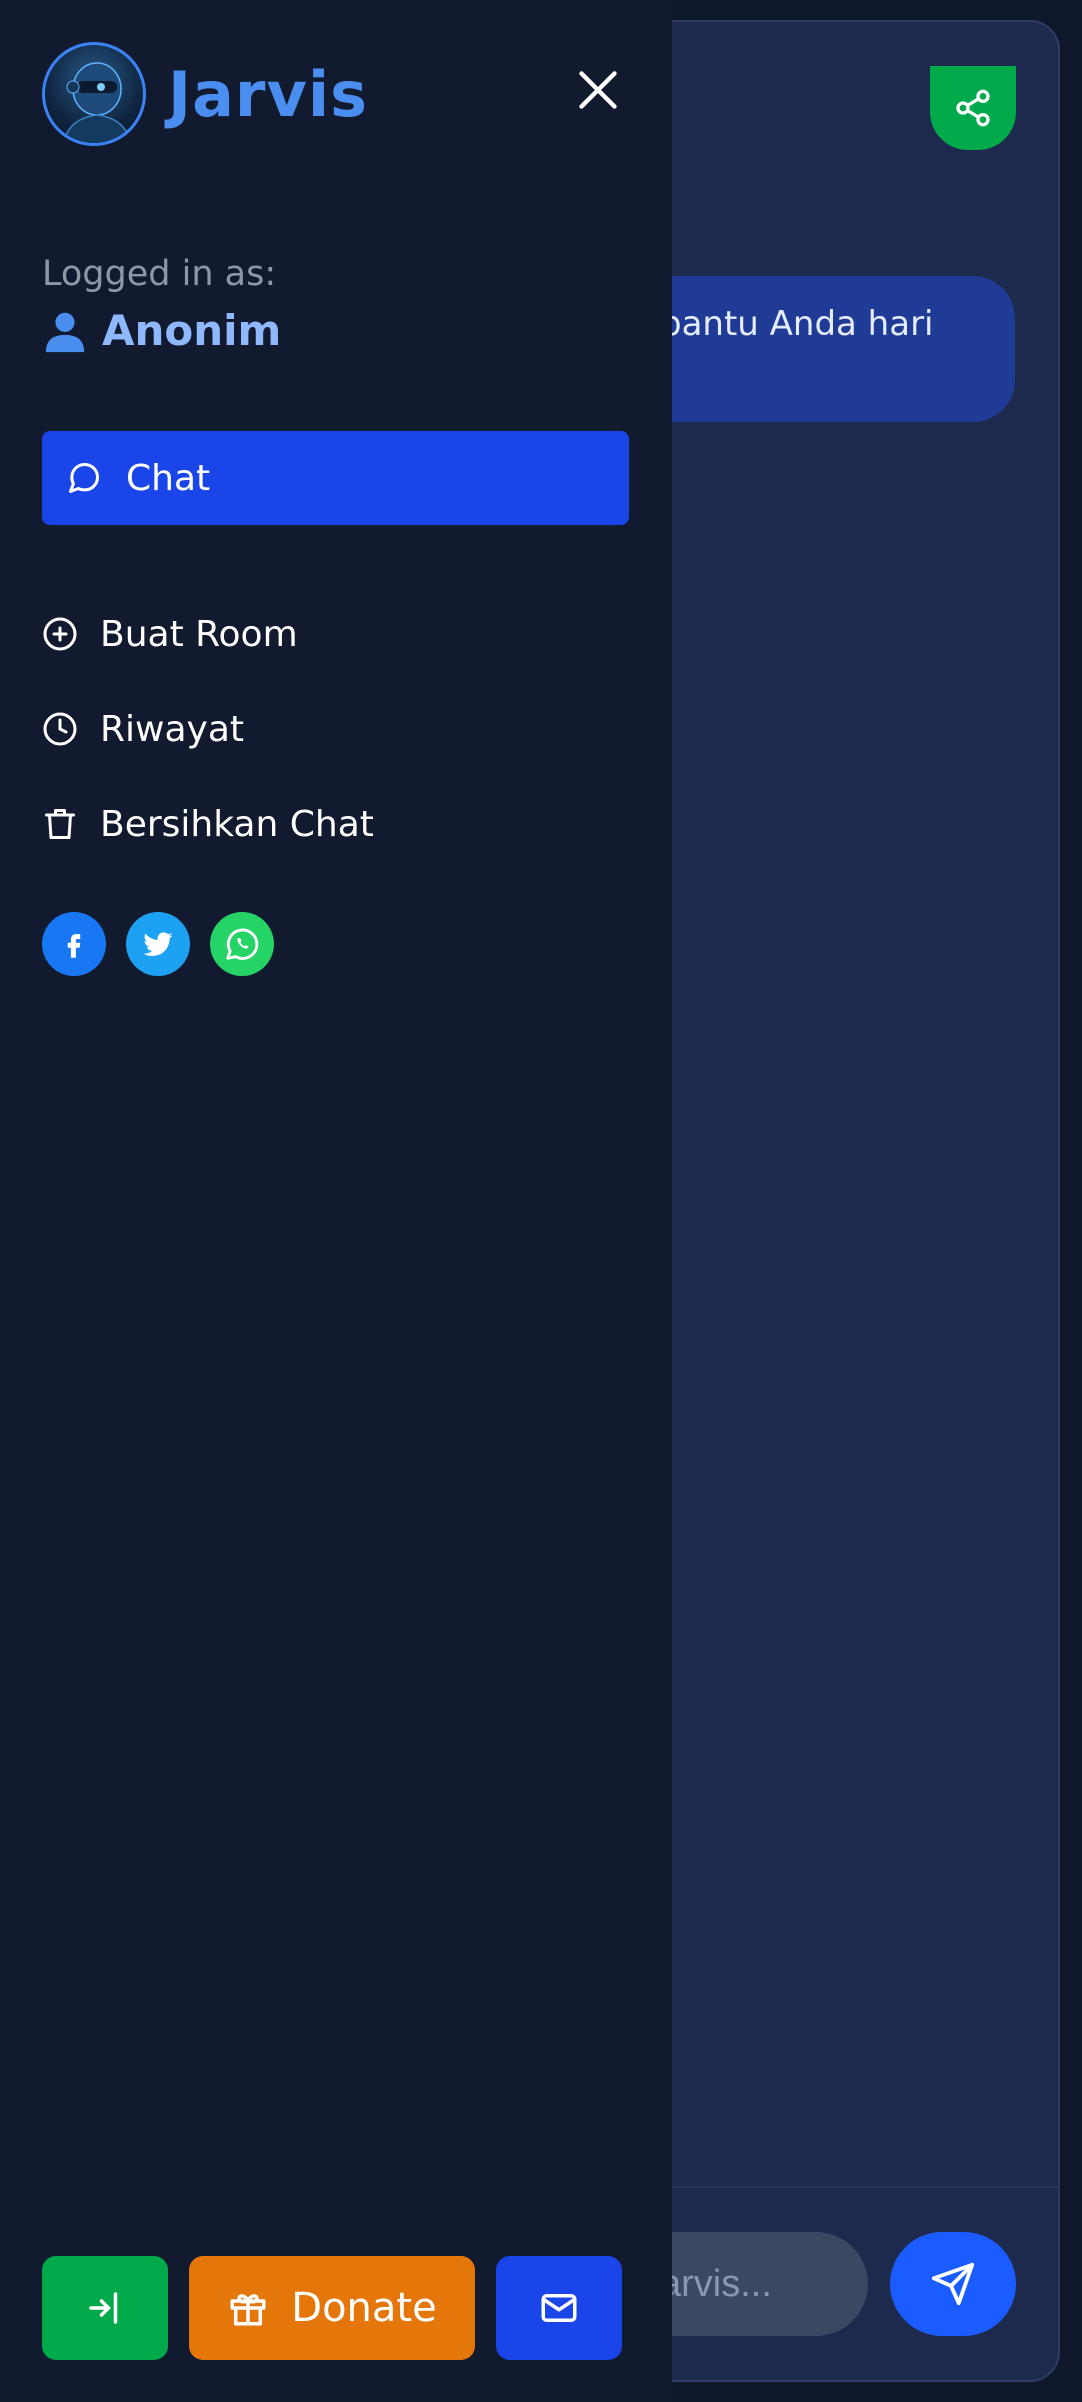  I want to click on bot-message-text: pantu Anda hari, so click(797, 324).